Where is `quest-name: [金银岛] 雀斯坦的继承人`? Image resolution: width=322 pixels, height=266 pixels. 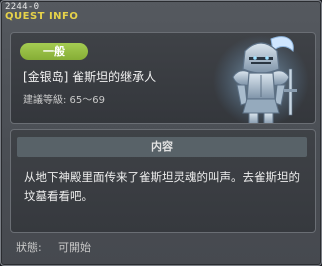 quest-name: [金银岛] 雀斯坦的继承人 is located at coordinates (90, 77).